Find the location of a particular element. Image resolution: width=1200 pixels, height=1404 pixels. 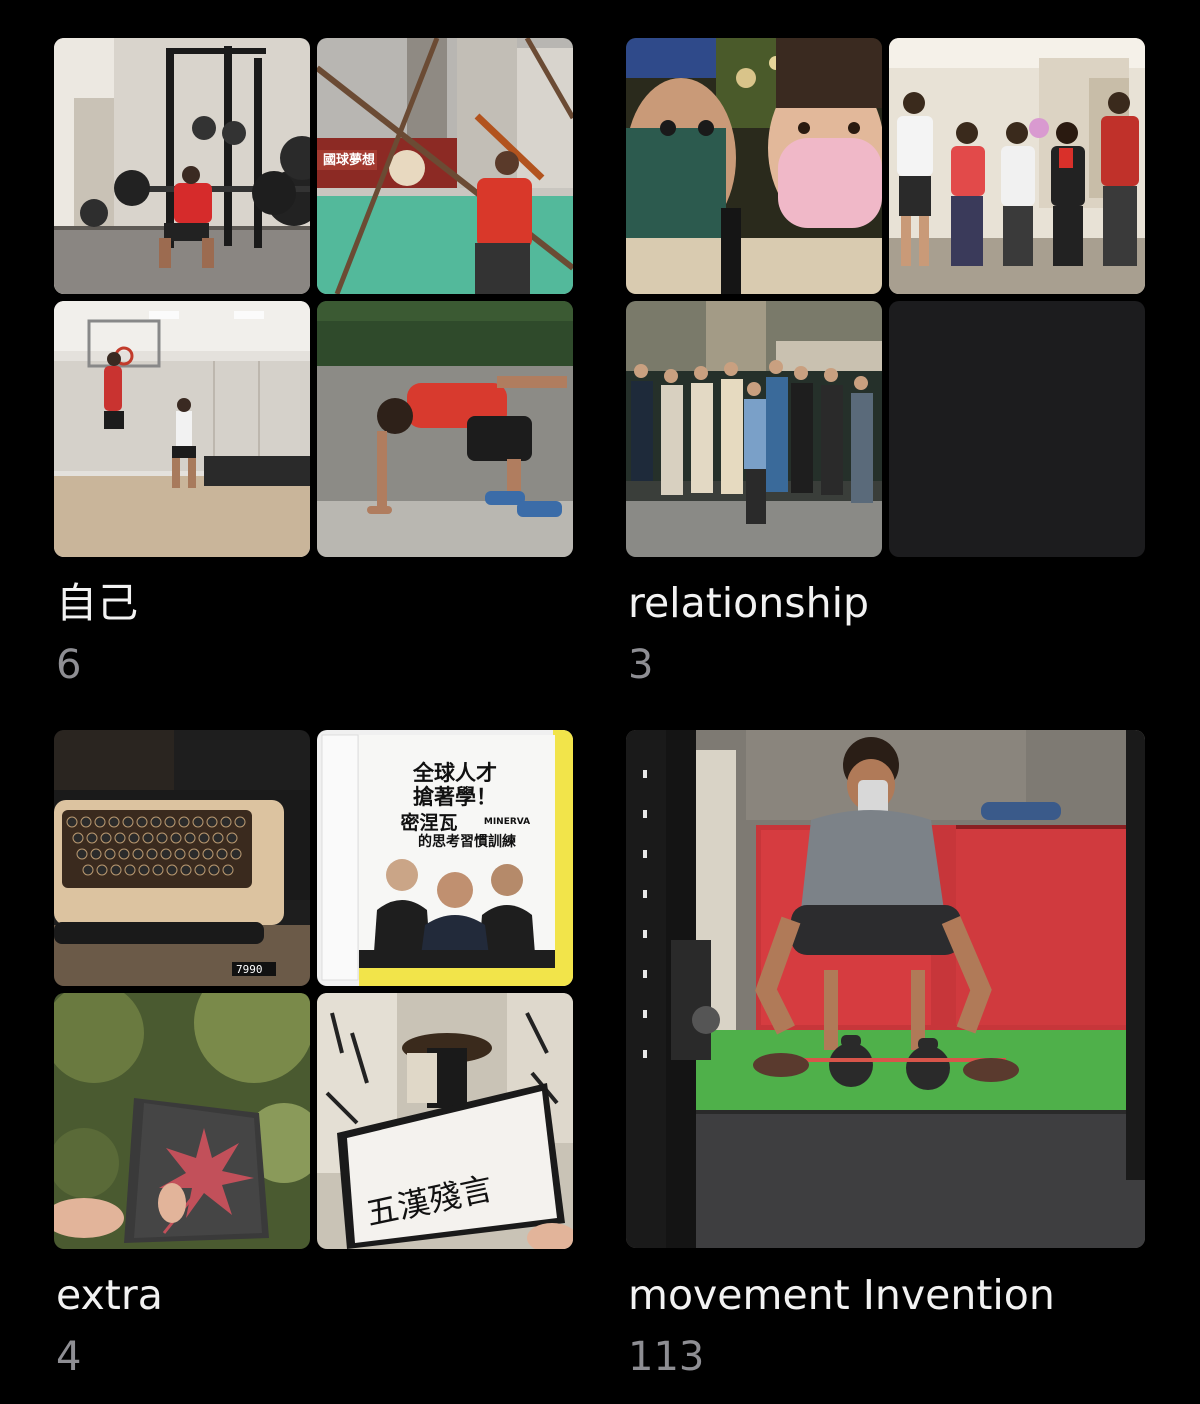

album-count: 4 is located at coordinates (69, 1357).